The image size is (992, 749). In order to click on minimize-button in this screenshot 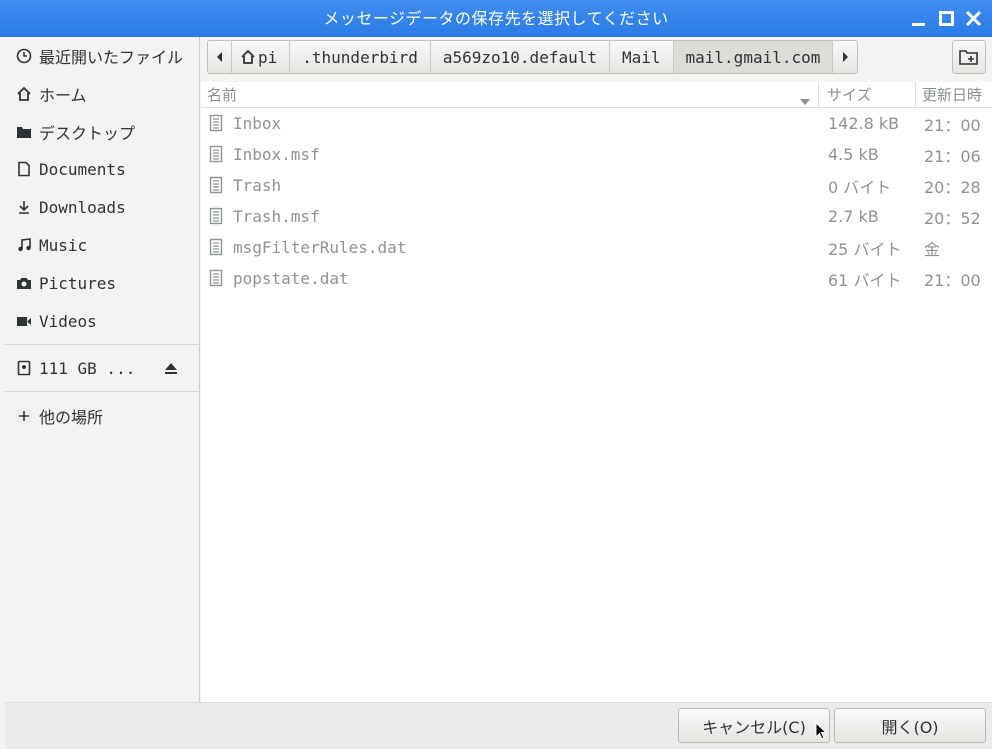, I will do `click(919, 19)`.